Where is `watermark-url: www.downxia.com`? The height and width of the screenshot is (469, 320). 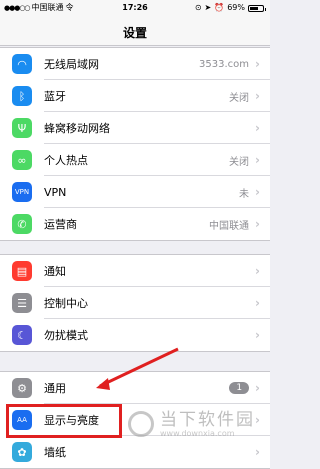 watermark-url: www.downxia.com is located at coordinates (197, 433).